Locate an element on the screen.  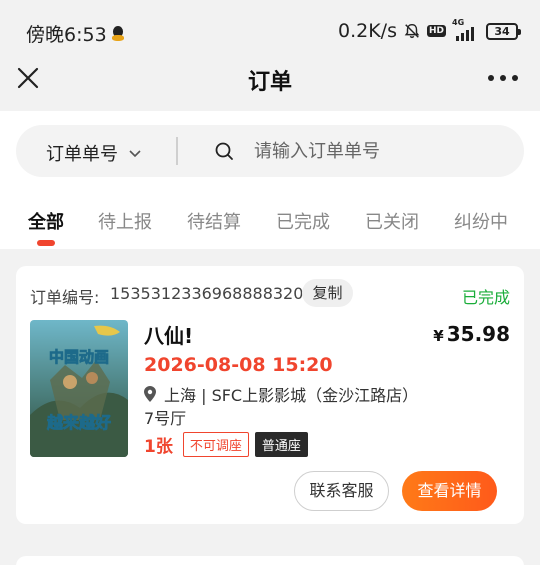
search-input is located at coordinates (379, 151).